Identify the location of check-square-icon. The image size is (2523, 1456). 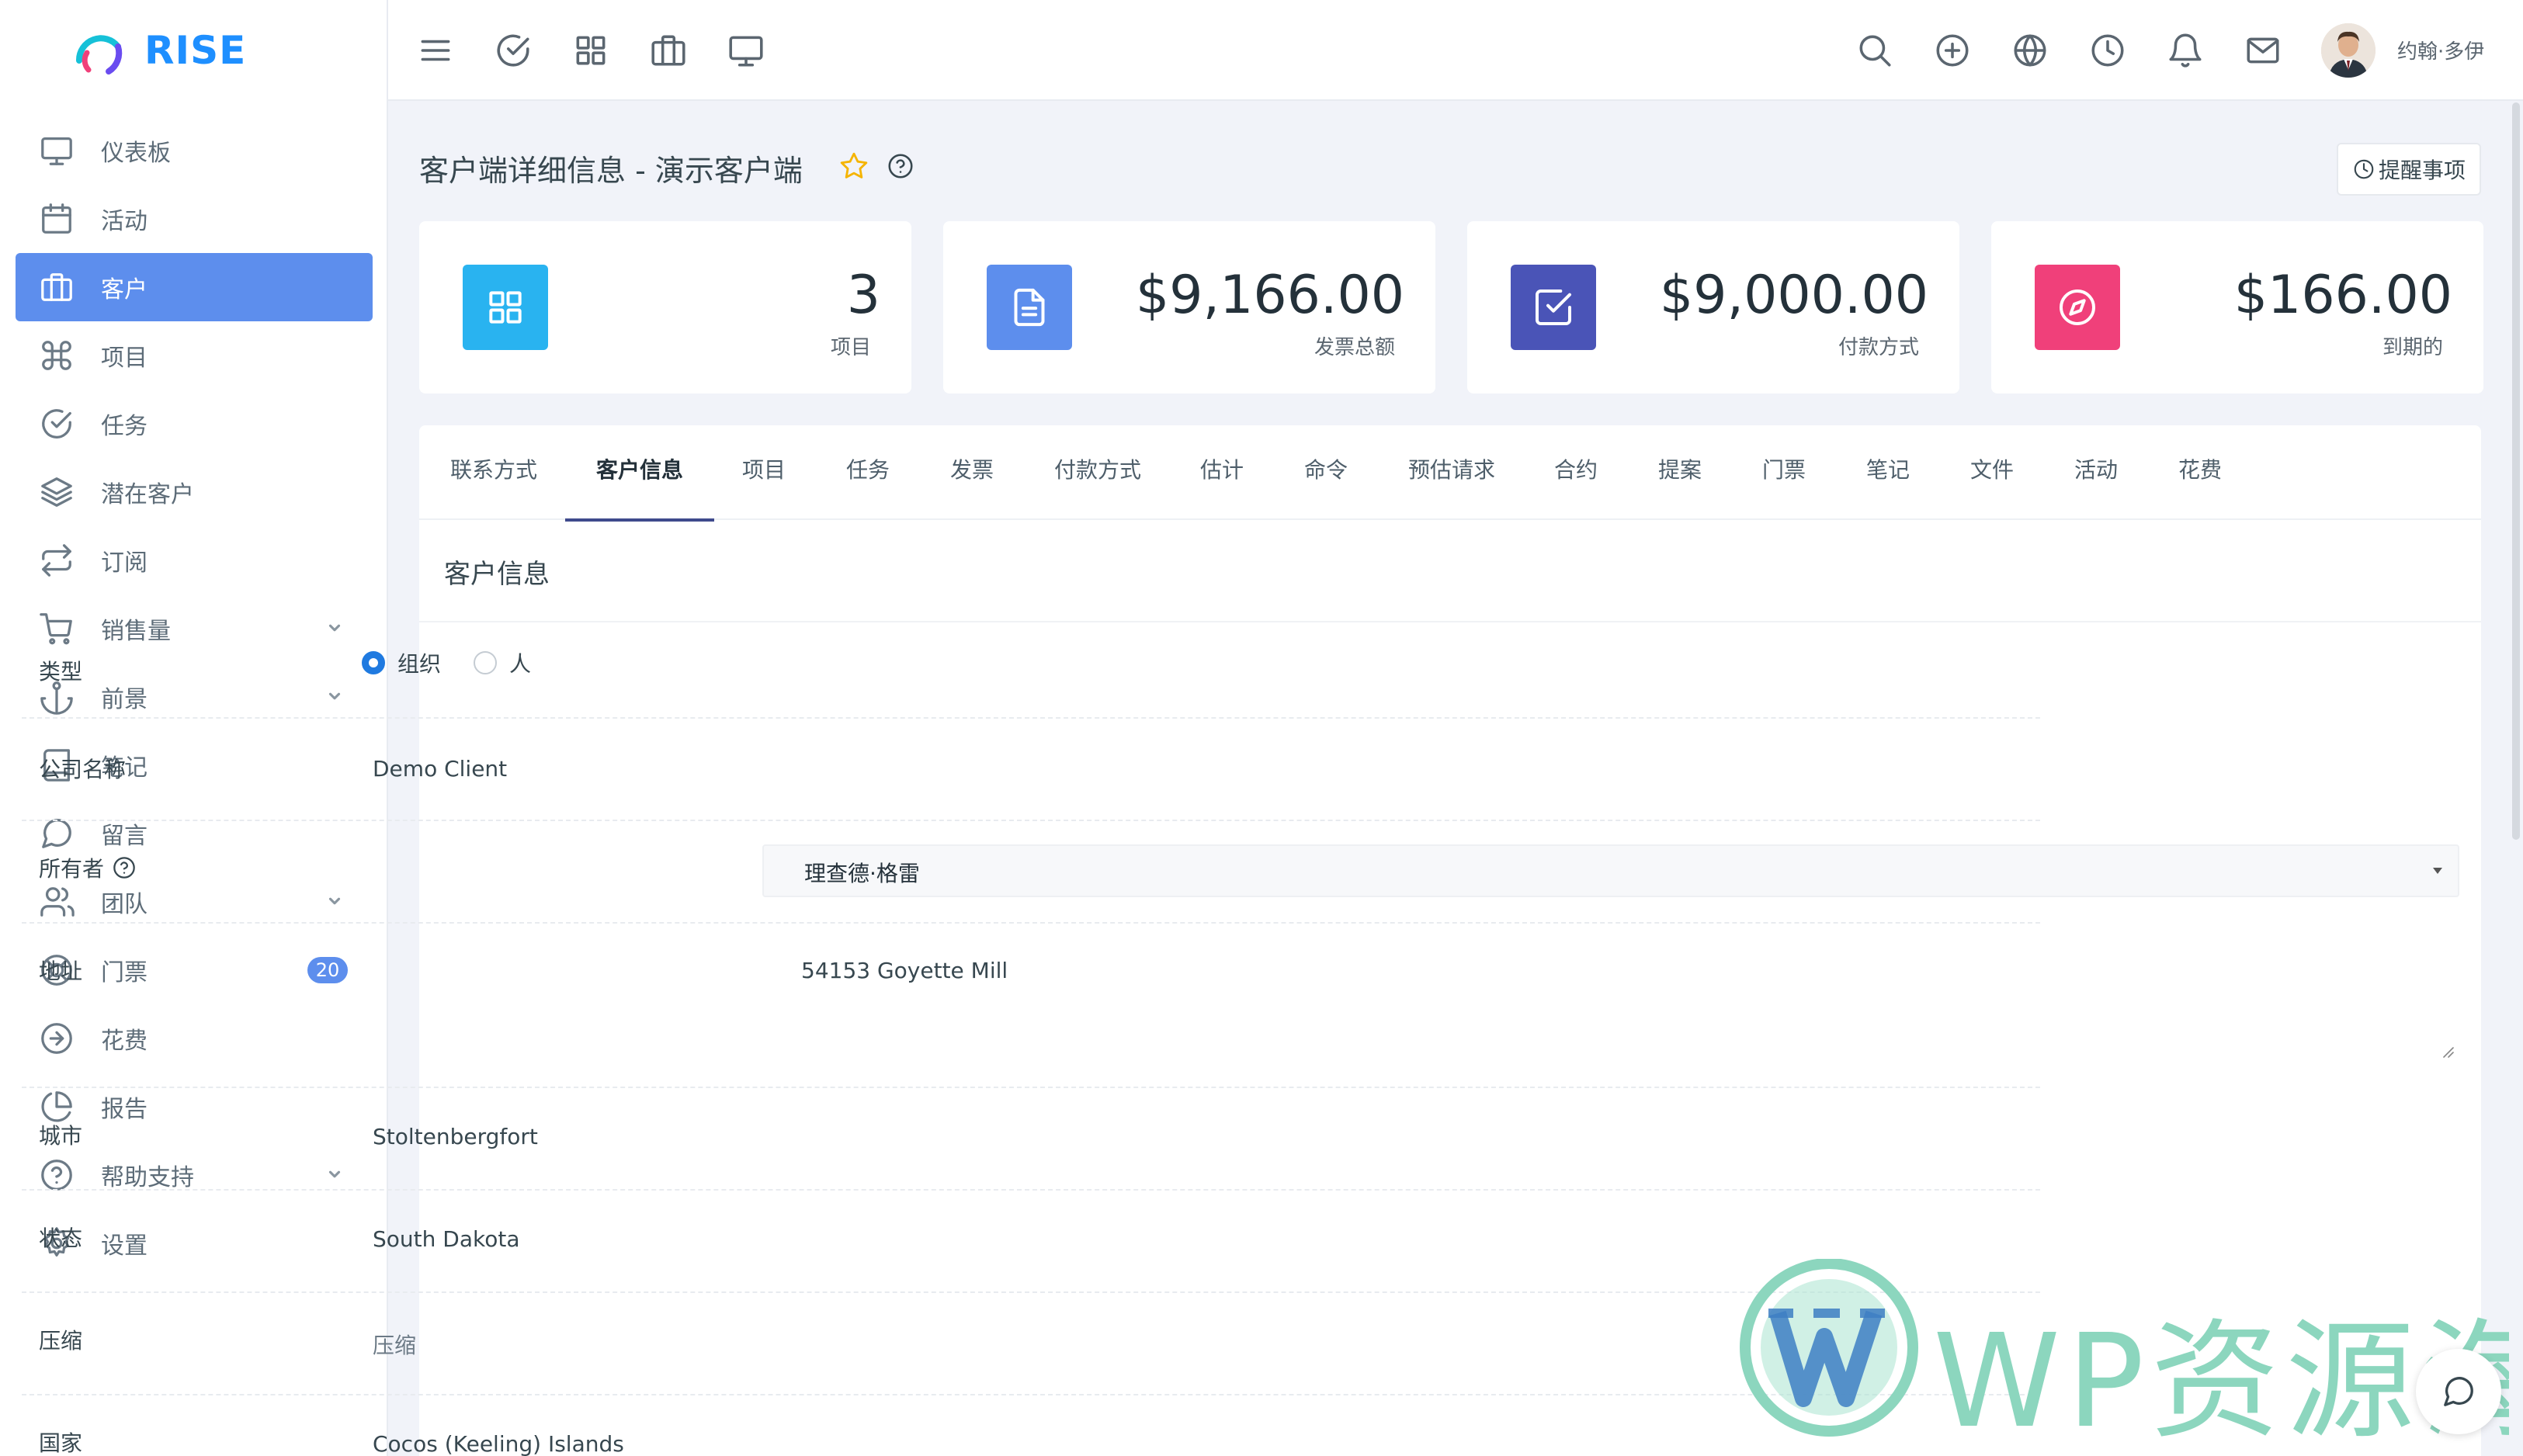
(1553, 307).